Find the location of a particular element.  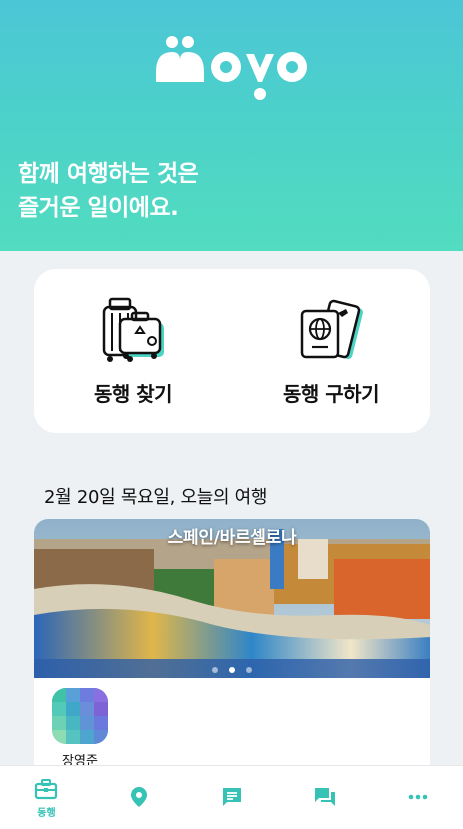

hero-tagline: 함께 여행하는 것은 즐거운 일이에요. is located at coordinates (108, 191).